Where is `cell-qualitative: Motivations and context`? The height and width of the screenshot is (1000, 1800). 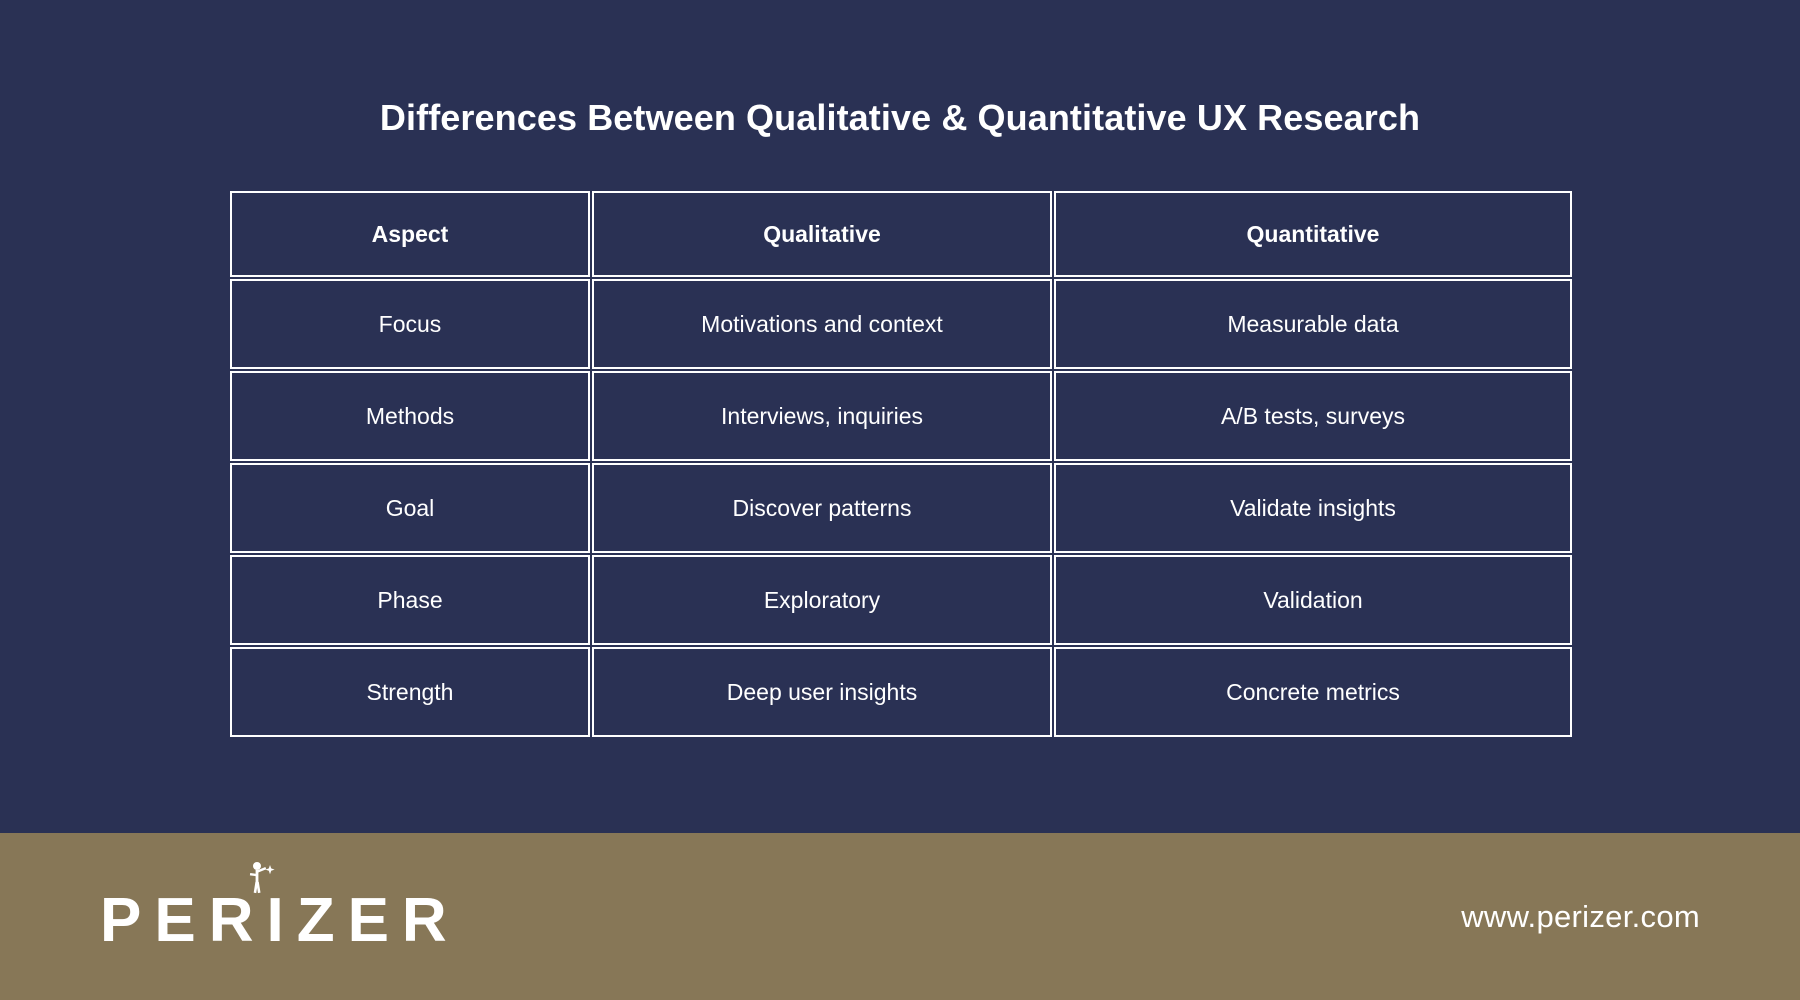
cell-qualitative: Motivations and context is located at coordinates (822, 324).